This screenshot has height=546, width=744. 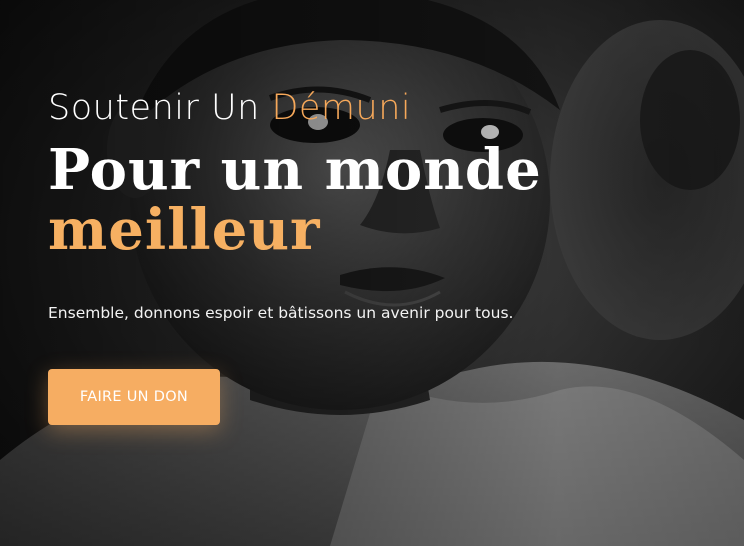 I want to click on headline-line-1: Pour un monde, so click(x=295, y=170).